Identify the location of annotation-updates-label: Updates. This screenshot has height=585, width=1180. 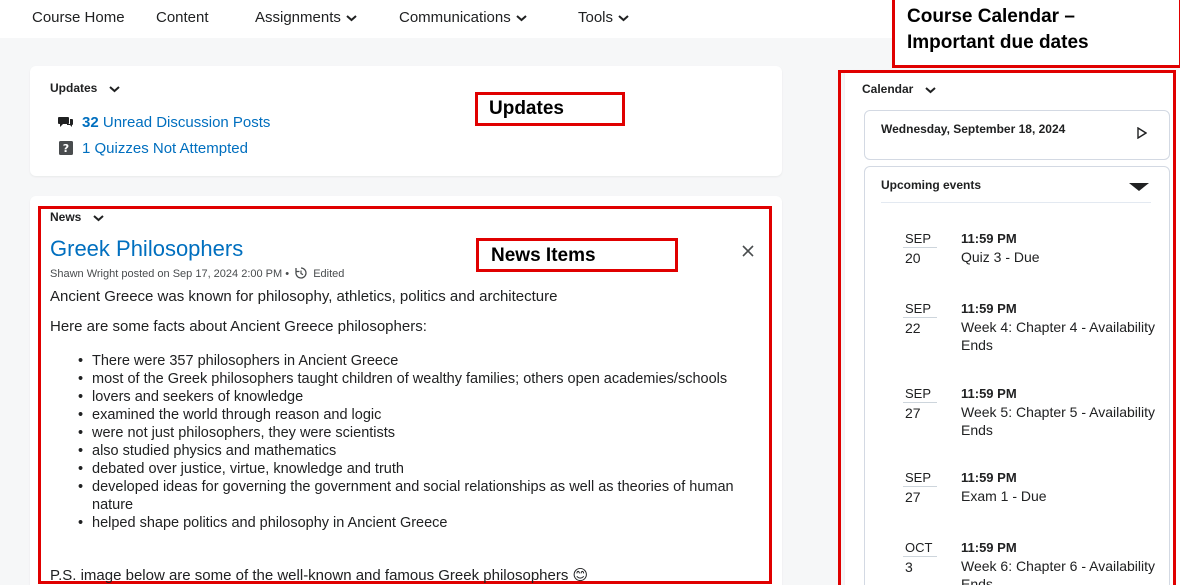
(550, 109).